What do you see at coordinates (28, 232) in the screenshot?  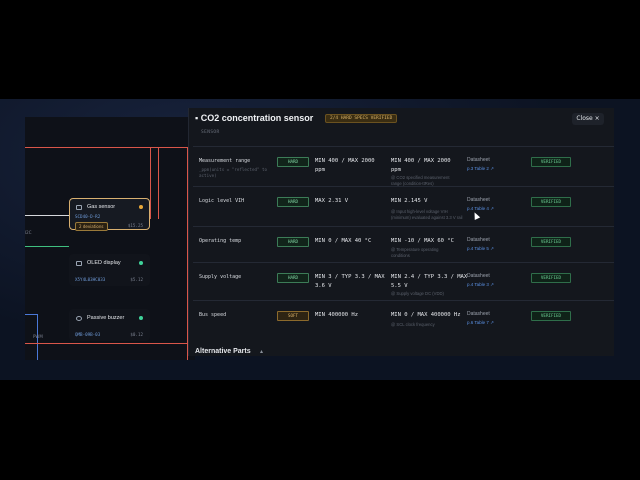 I see `edge-label: I2C` at bounding box center [28, 232].